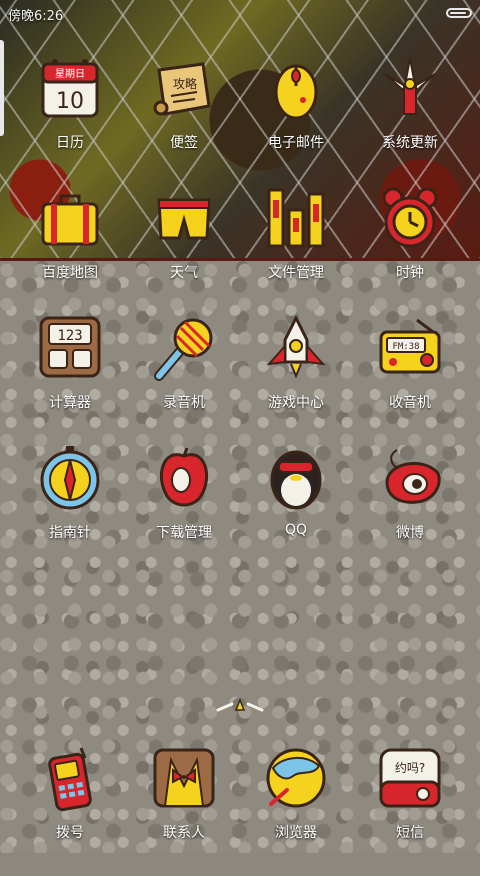 This screenshot has width=480, height=876. I want to click on app-label: 百度地图, so click(70, 273).